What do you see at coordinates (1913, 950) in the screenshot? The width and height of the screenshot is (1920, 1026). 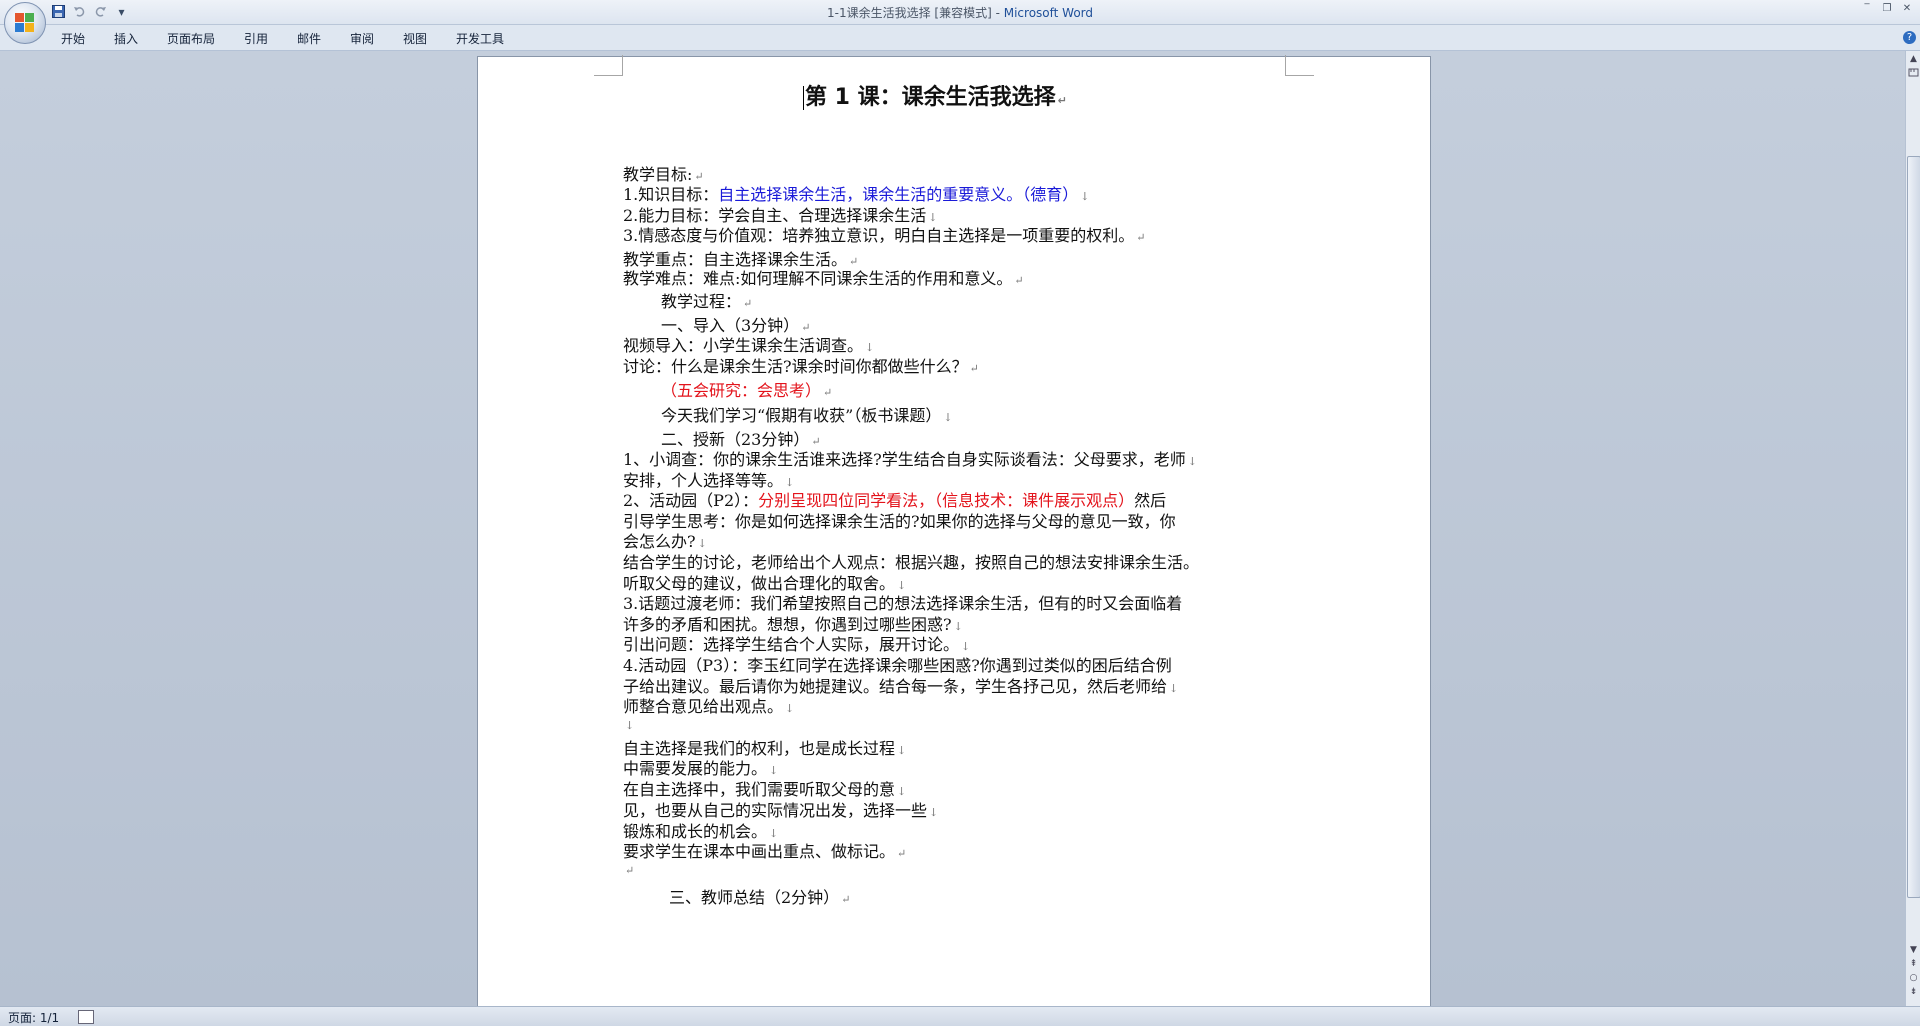 I see `scroll-down-button: ▼` at bounding box center [1913, 950].